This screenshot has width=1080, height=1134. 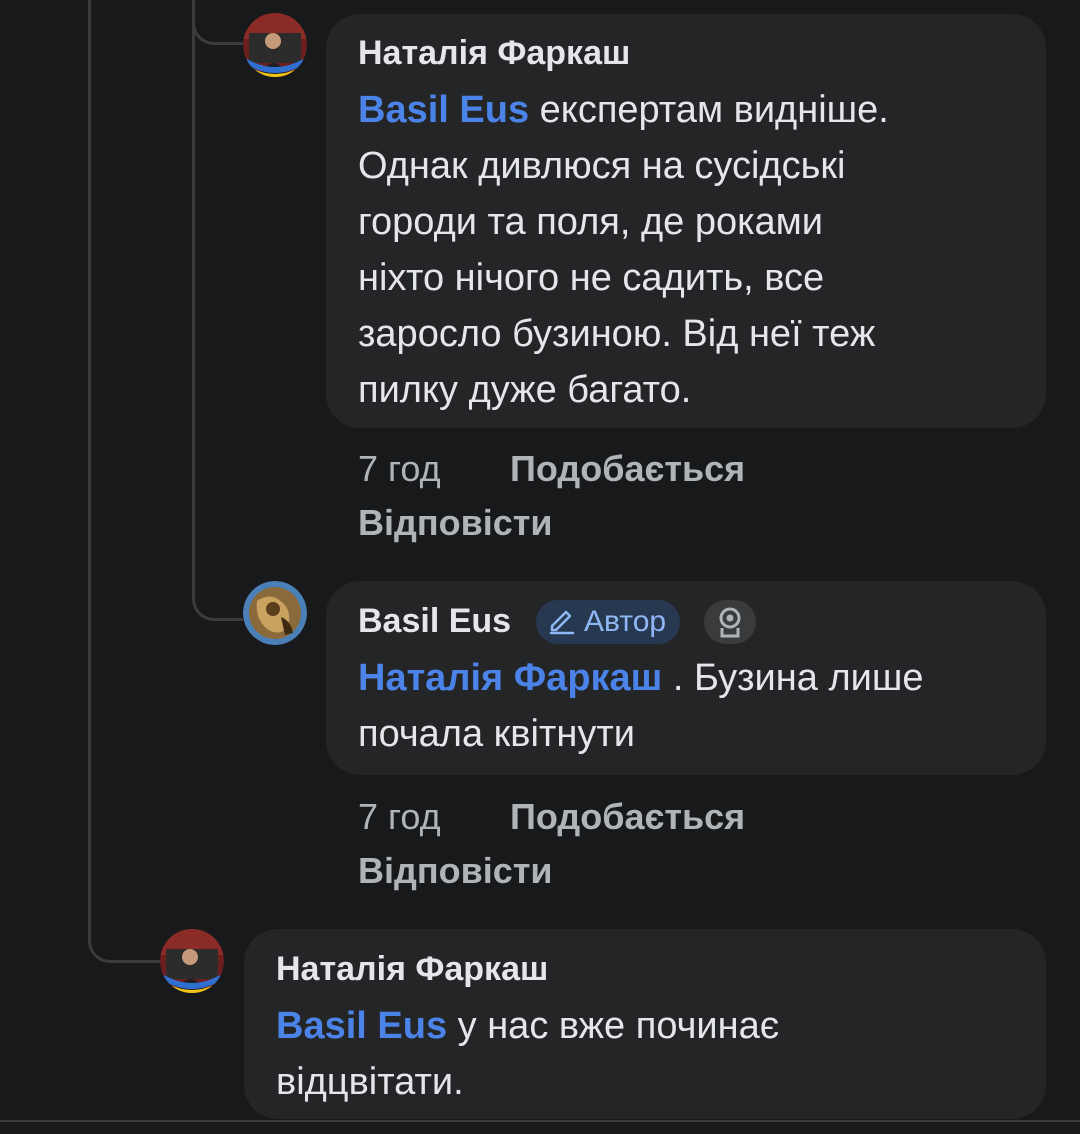 What do you see at coordinates (627, 469) in the screenshot?
I see `like-button-1: Подобається` at bounding box center [627, 469].